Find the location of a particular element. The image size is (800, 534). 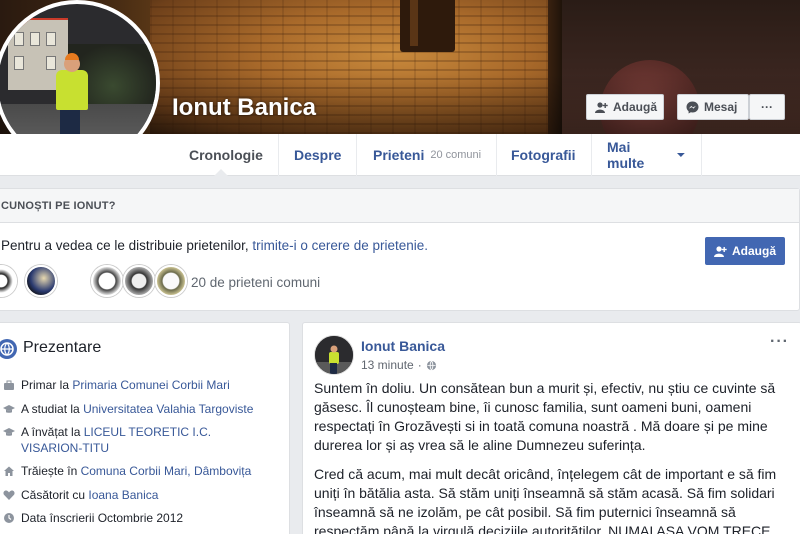

post-timestamp: 13 minute · is located at coordinates (399, 365).